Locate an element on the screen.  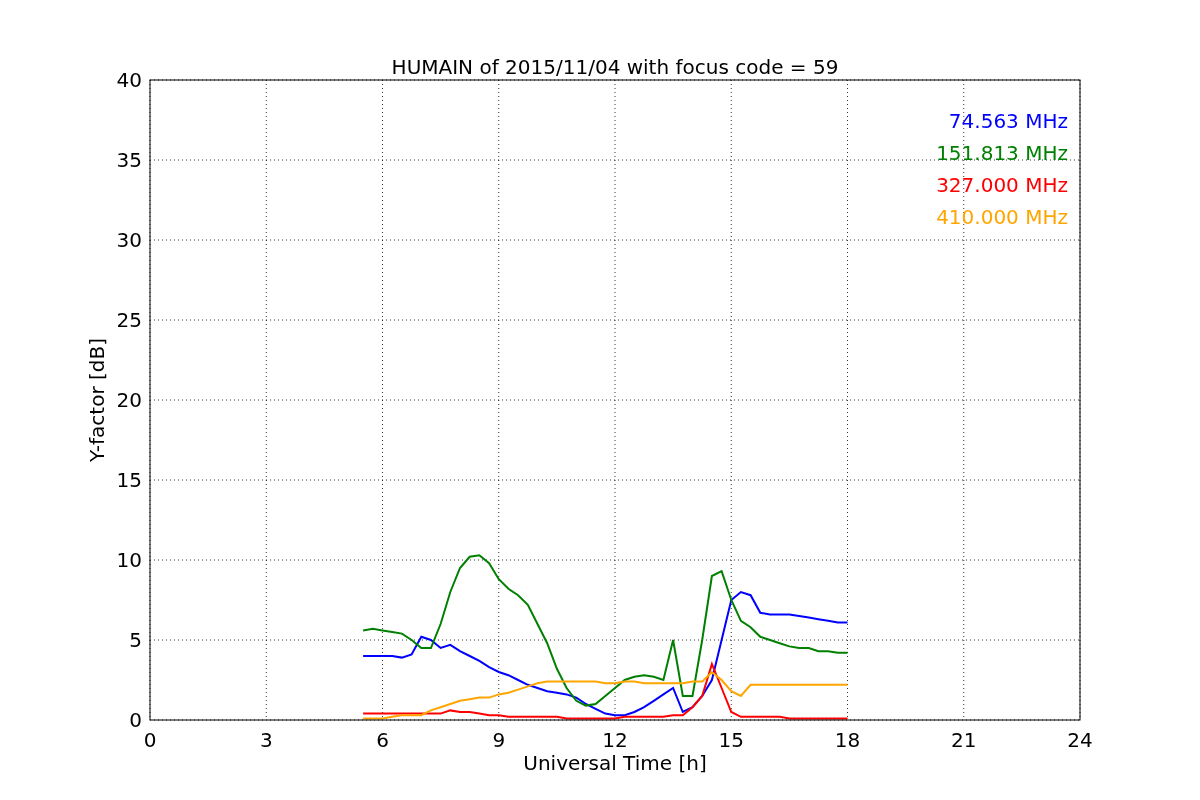
axis-label: Y-factor [dB] is located at coordinates (97, 400).